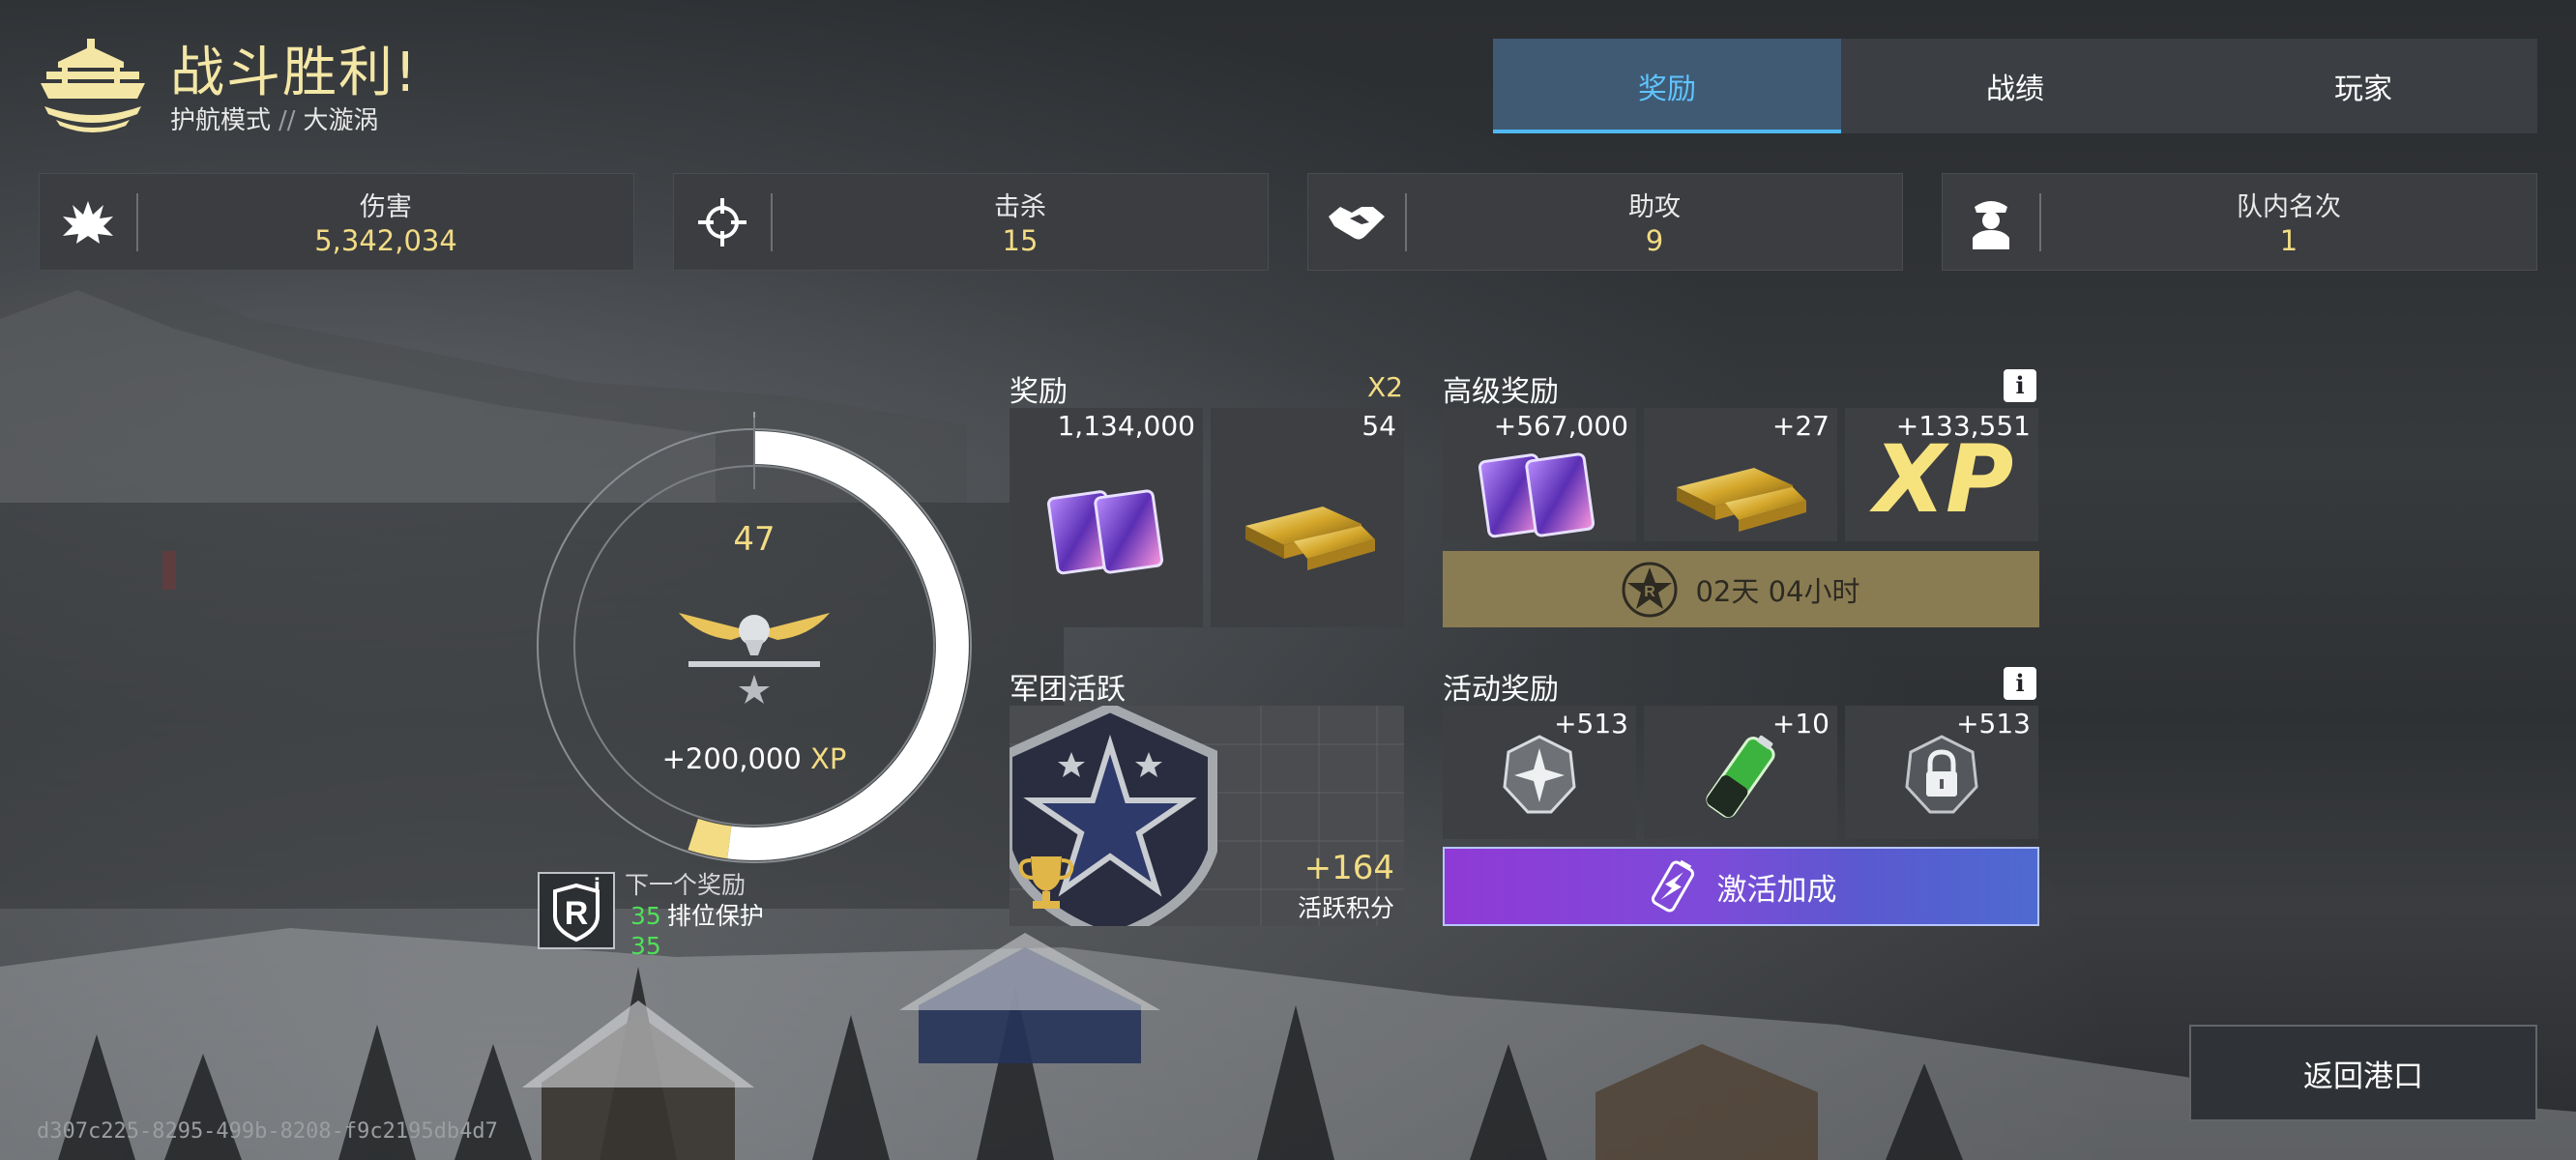  Describe the element at coordinates (685, 885) in the screenshot. I see `next-reward-label: 下一个奖励` at that location.